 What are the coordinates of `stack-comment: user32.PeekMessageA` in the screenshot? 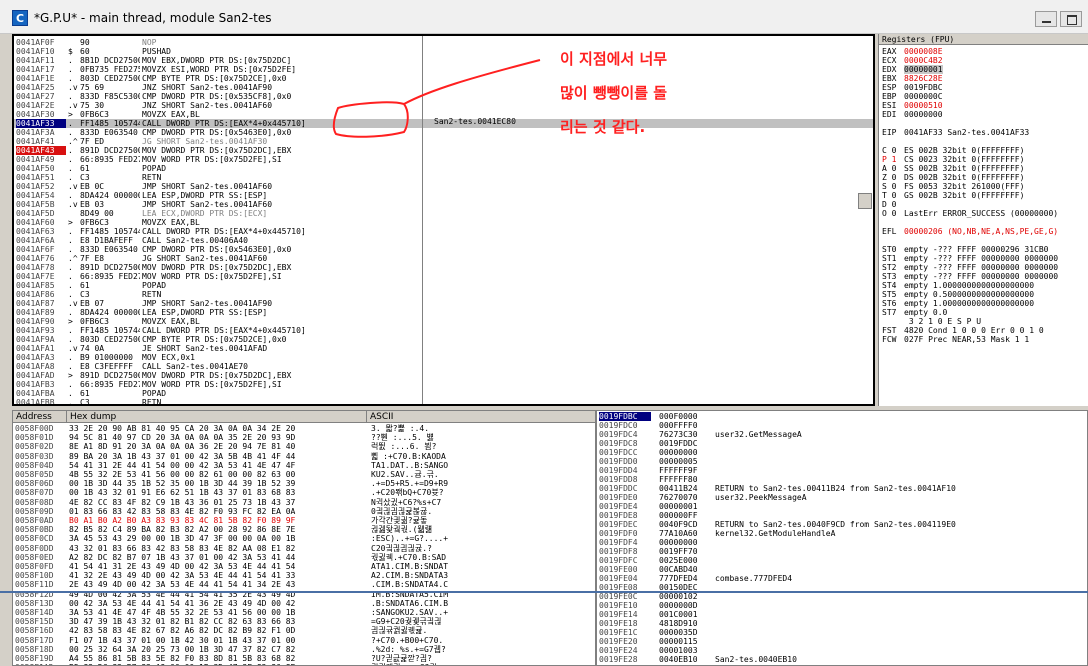 It's located at (761, 497).